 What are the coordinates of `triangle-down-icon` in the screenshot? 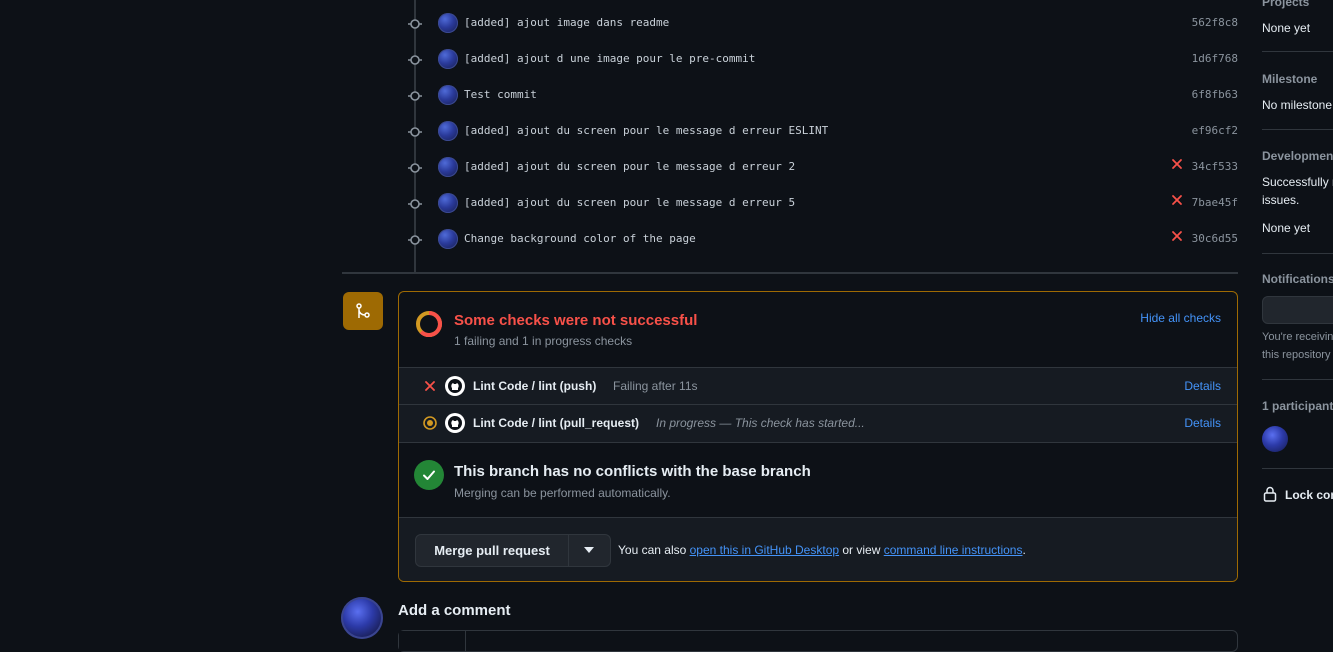 It's located at (589, 550).